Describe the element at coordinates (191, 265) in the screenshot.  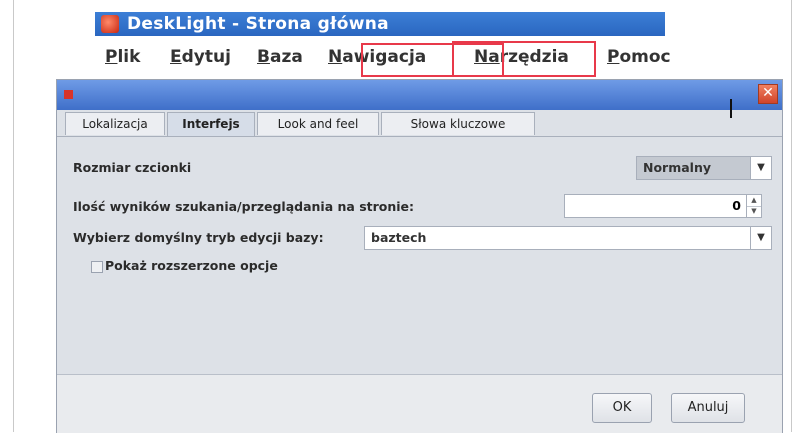
I see `extended-options-label: Pokaż rozszerzone opcje` at that location.